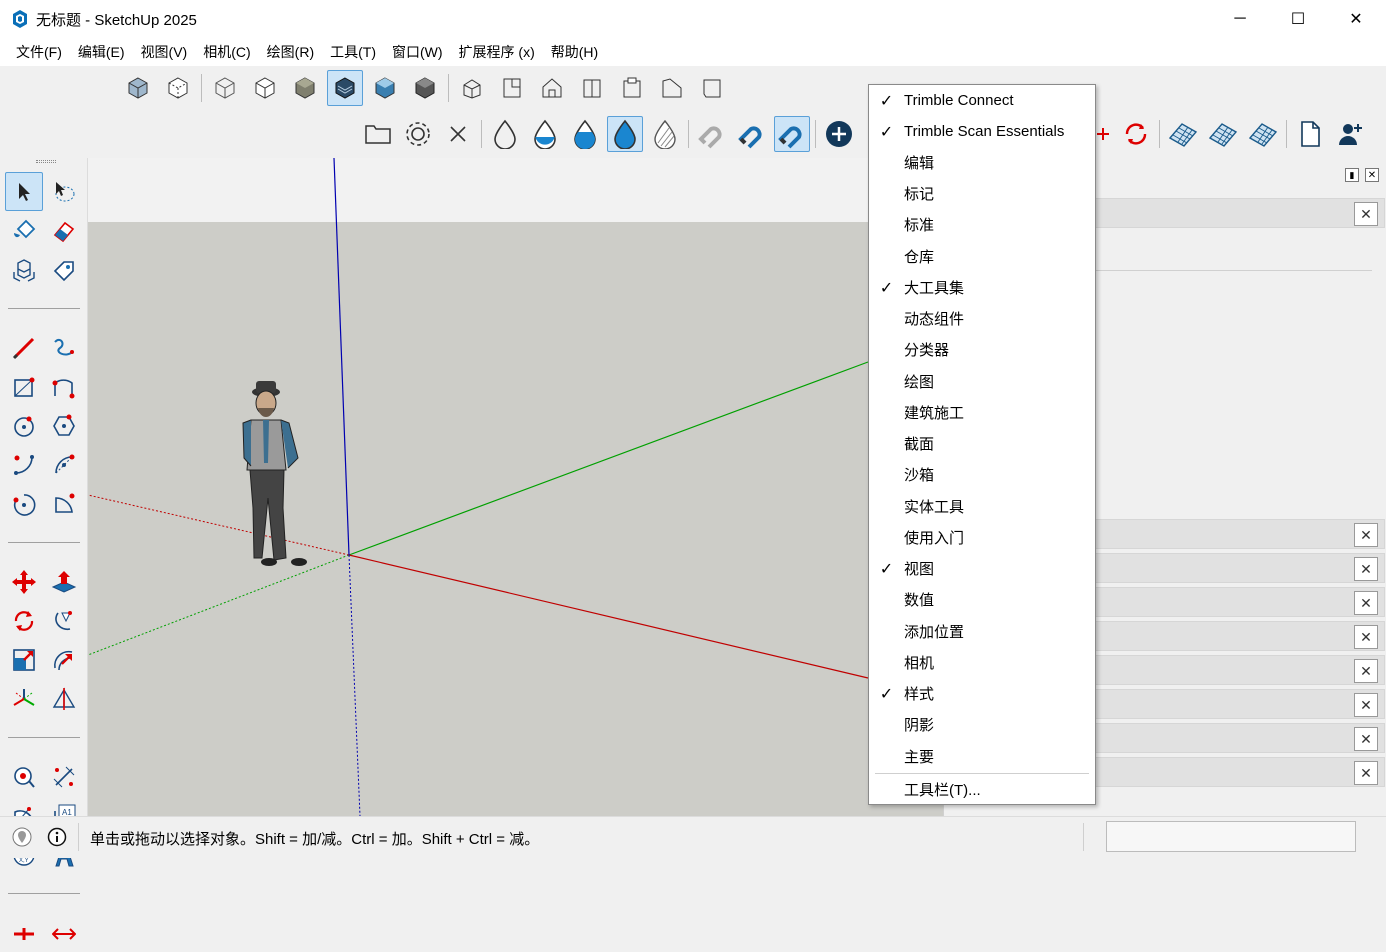 The height and width of the screenshot is (952, 1386). Describe the element at coordinates (64, 464) in the screenshot. I see `two-point-arc-icon` at that location.